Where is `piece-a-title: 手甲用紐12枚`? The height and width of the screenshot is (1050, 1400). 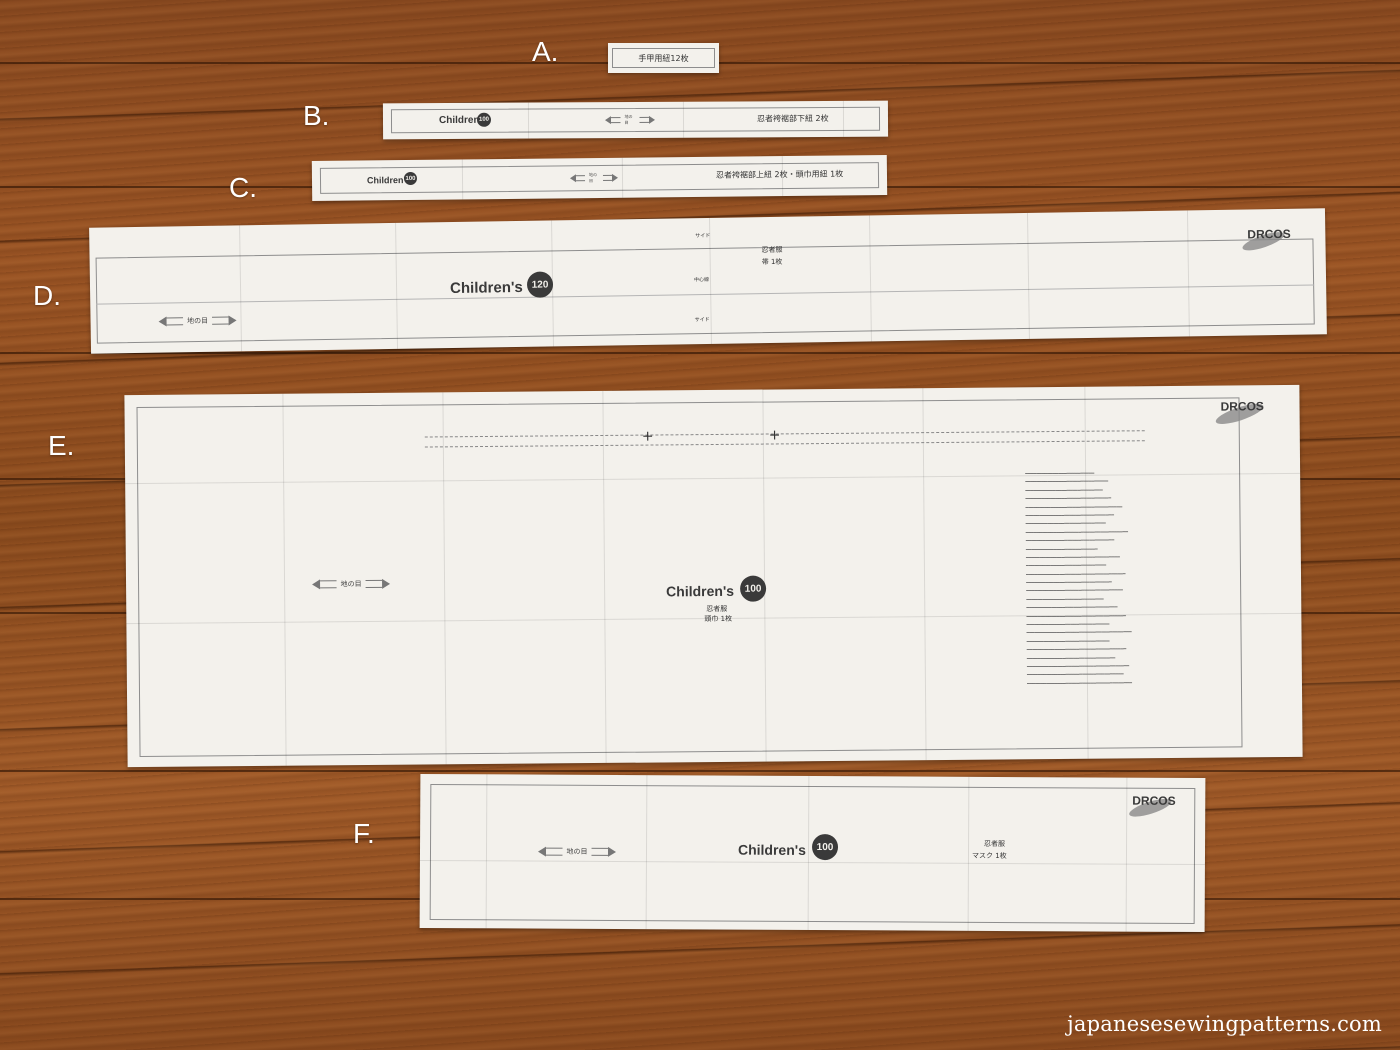
piece-a-title: 手甲用紐12枚 is located at coordinates (663, 58).